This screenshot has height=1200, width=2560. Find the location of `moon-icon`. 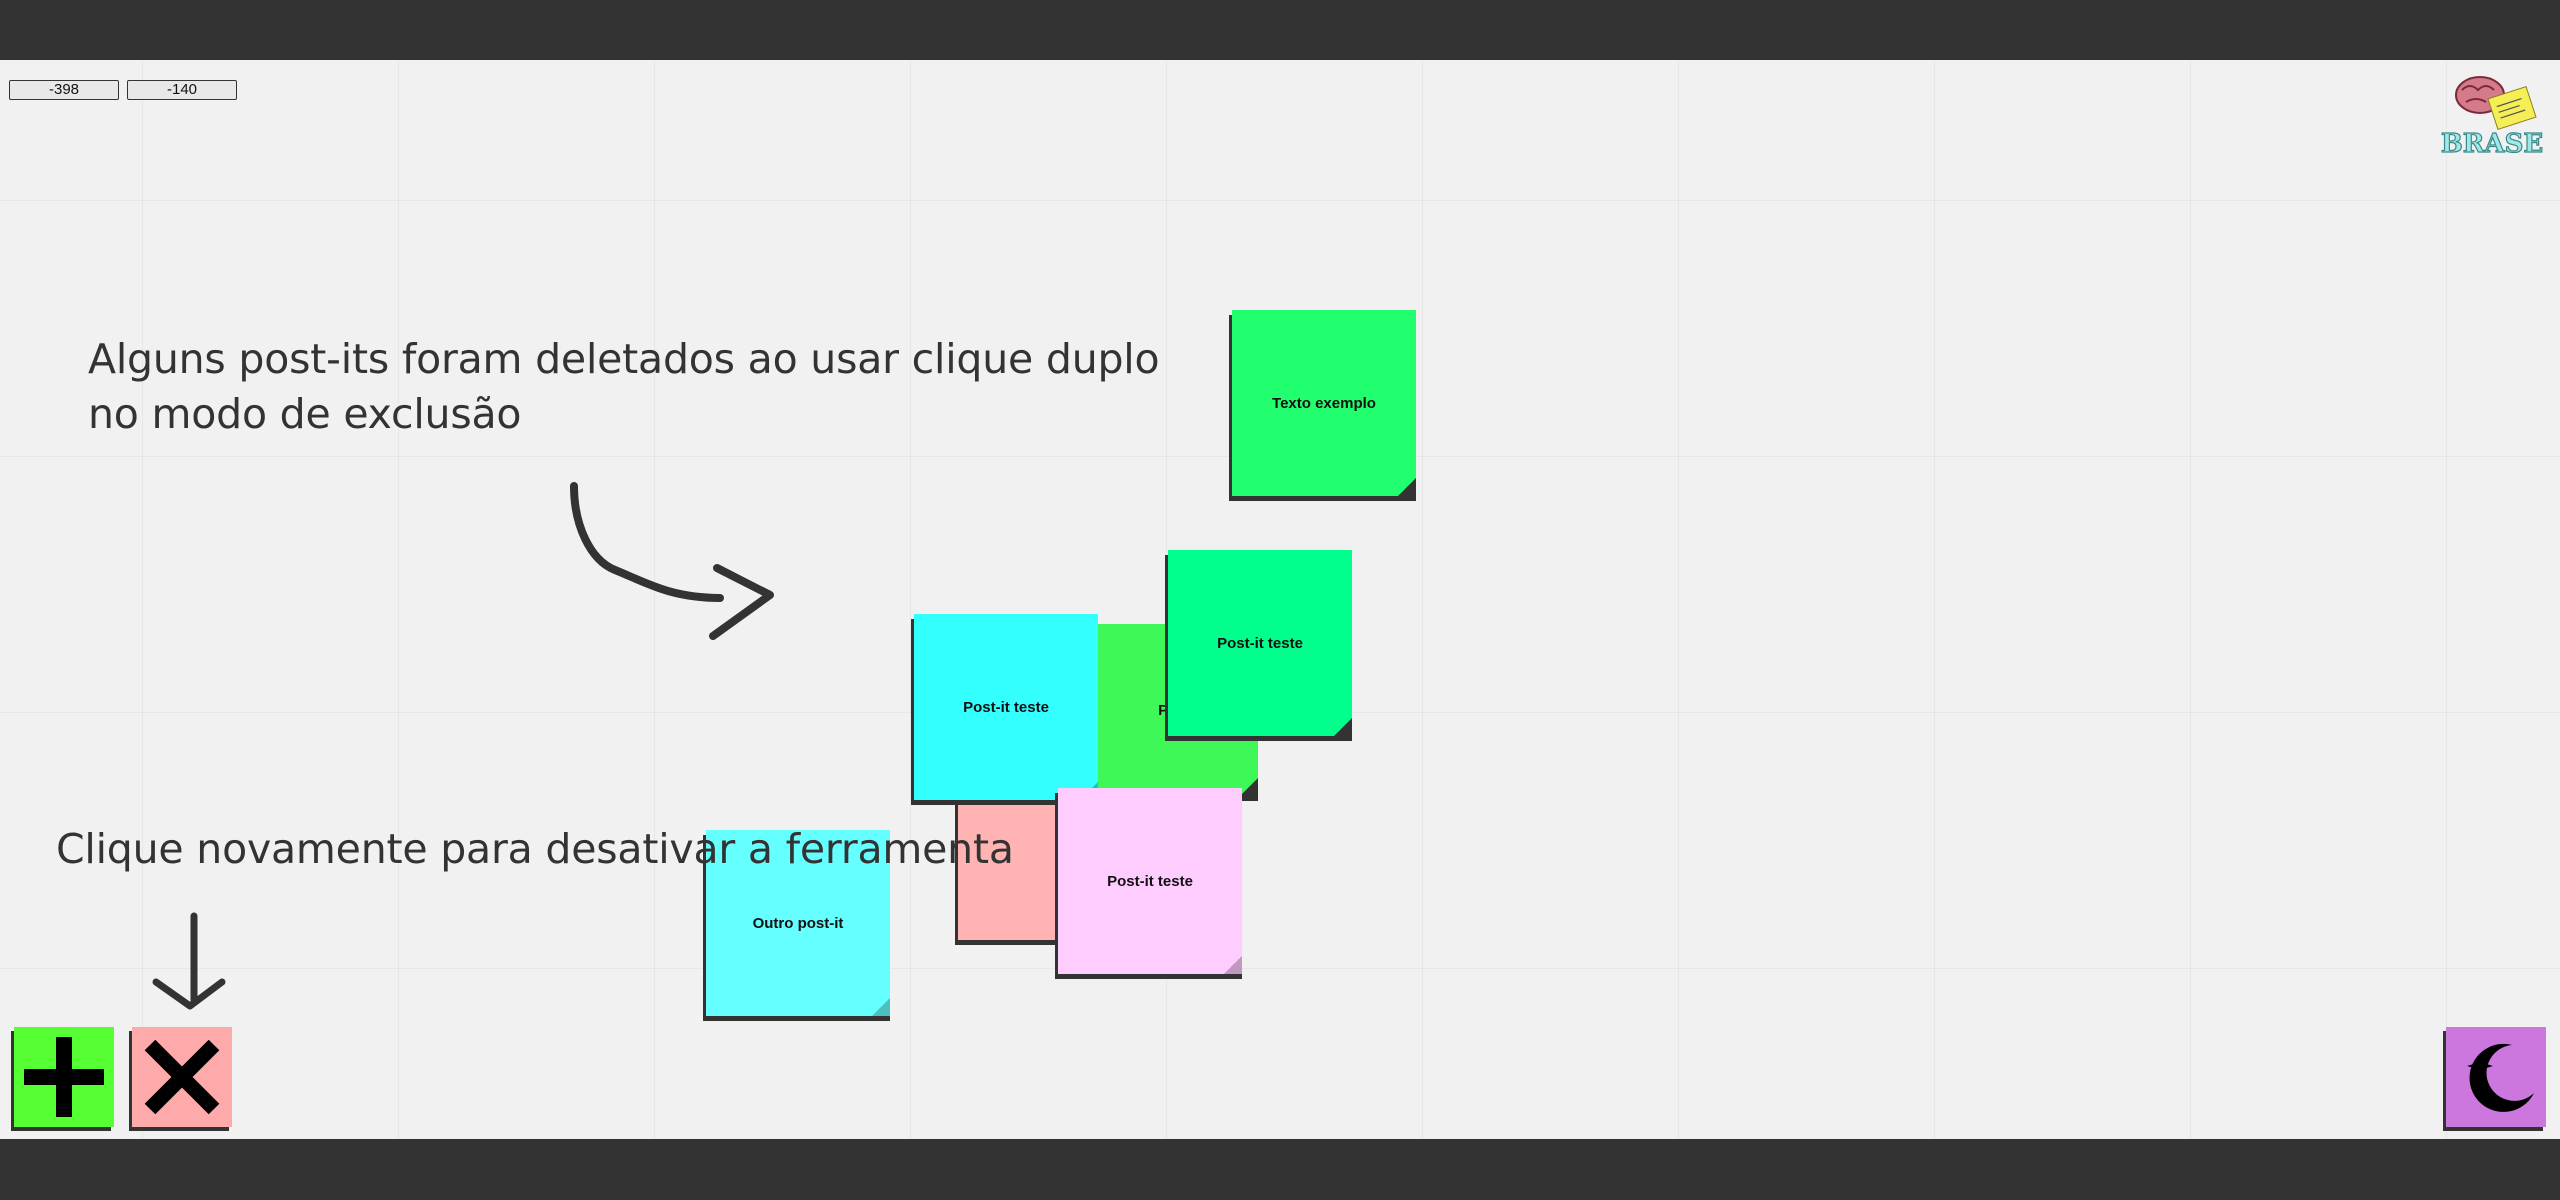

moon-icon is located at coordinates (2500, 1077).